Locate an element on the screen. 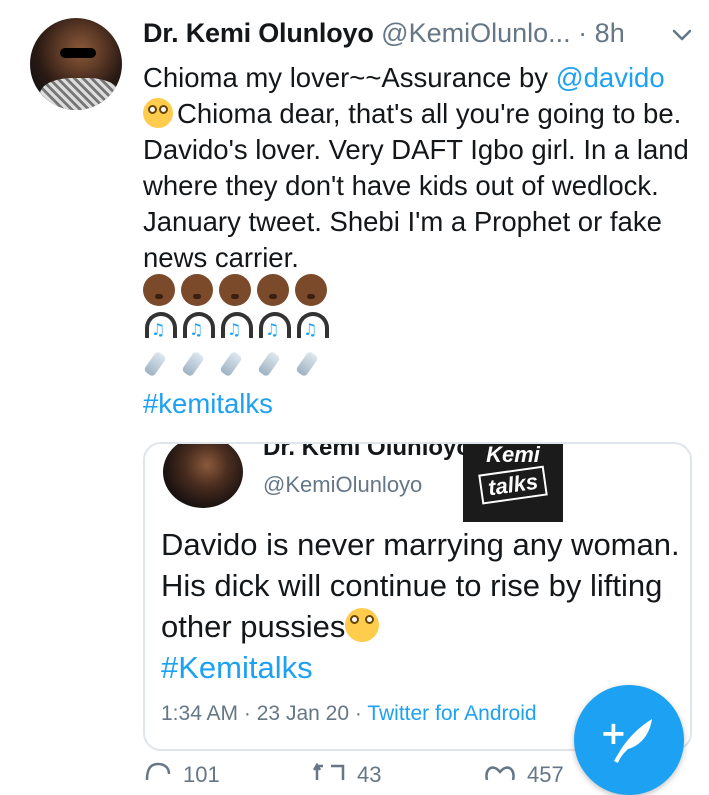  kemitalks-logo: Kemi talks is located at coordinates (513, 482).